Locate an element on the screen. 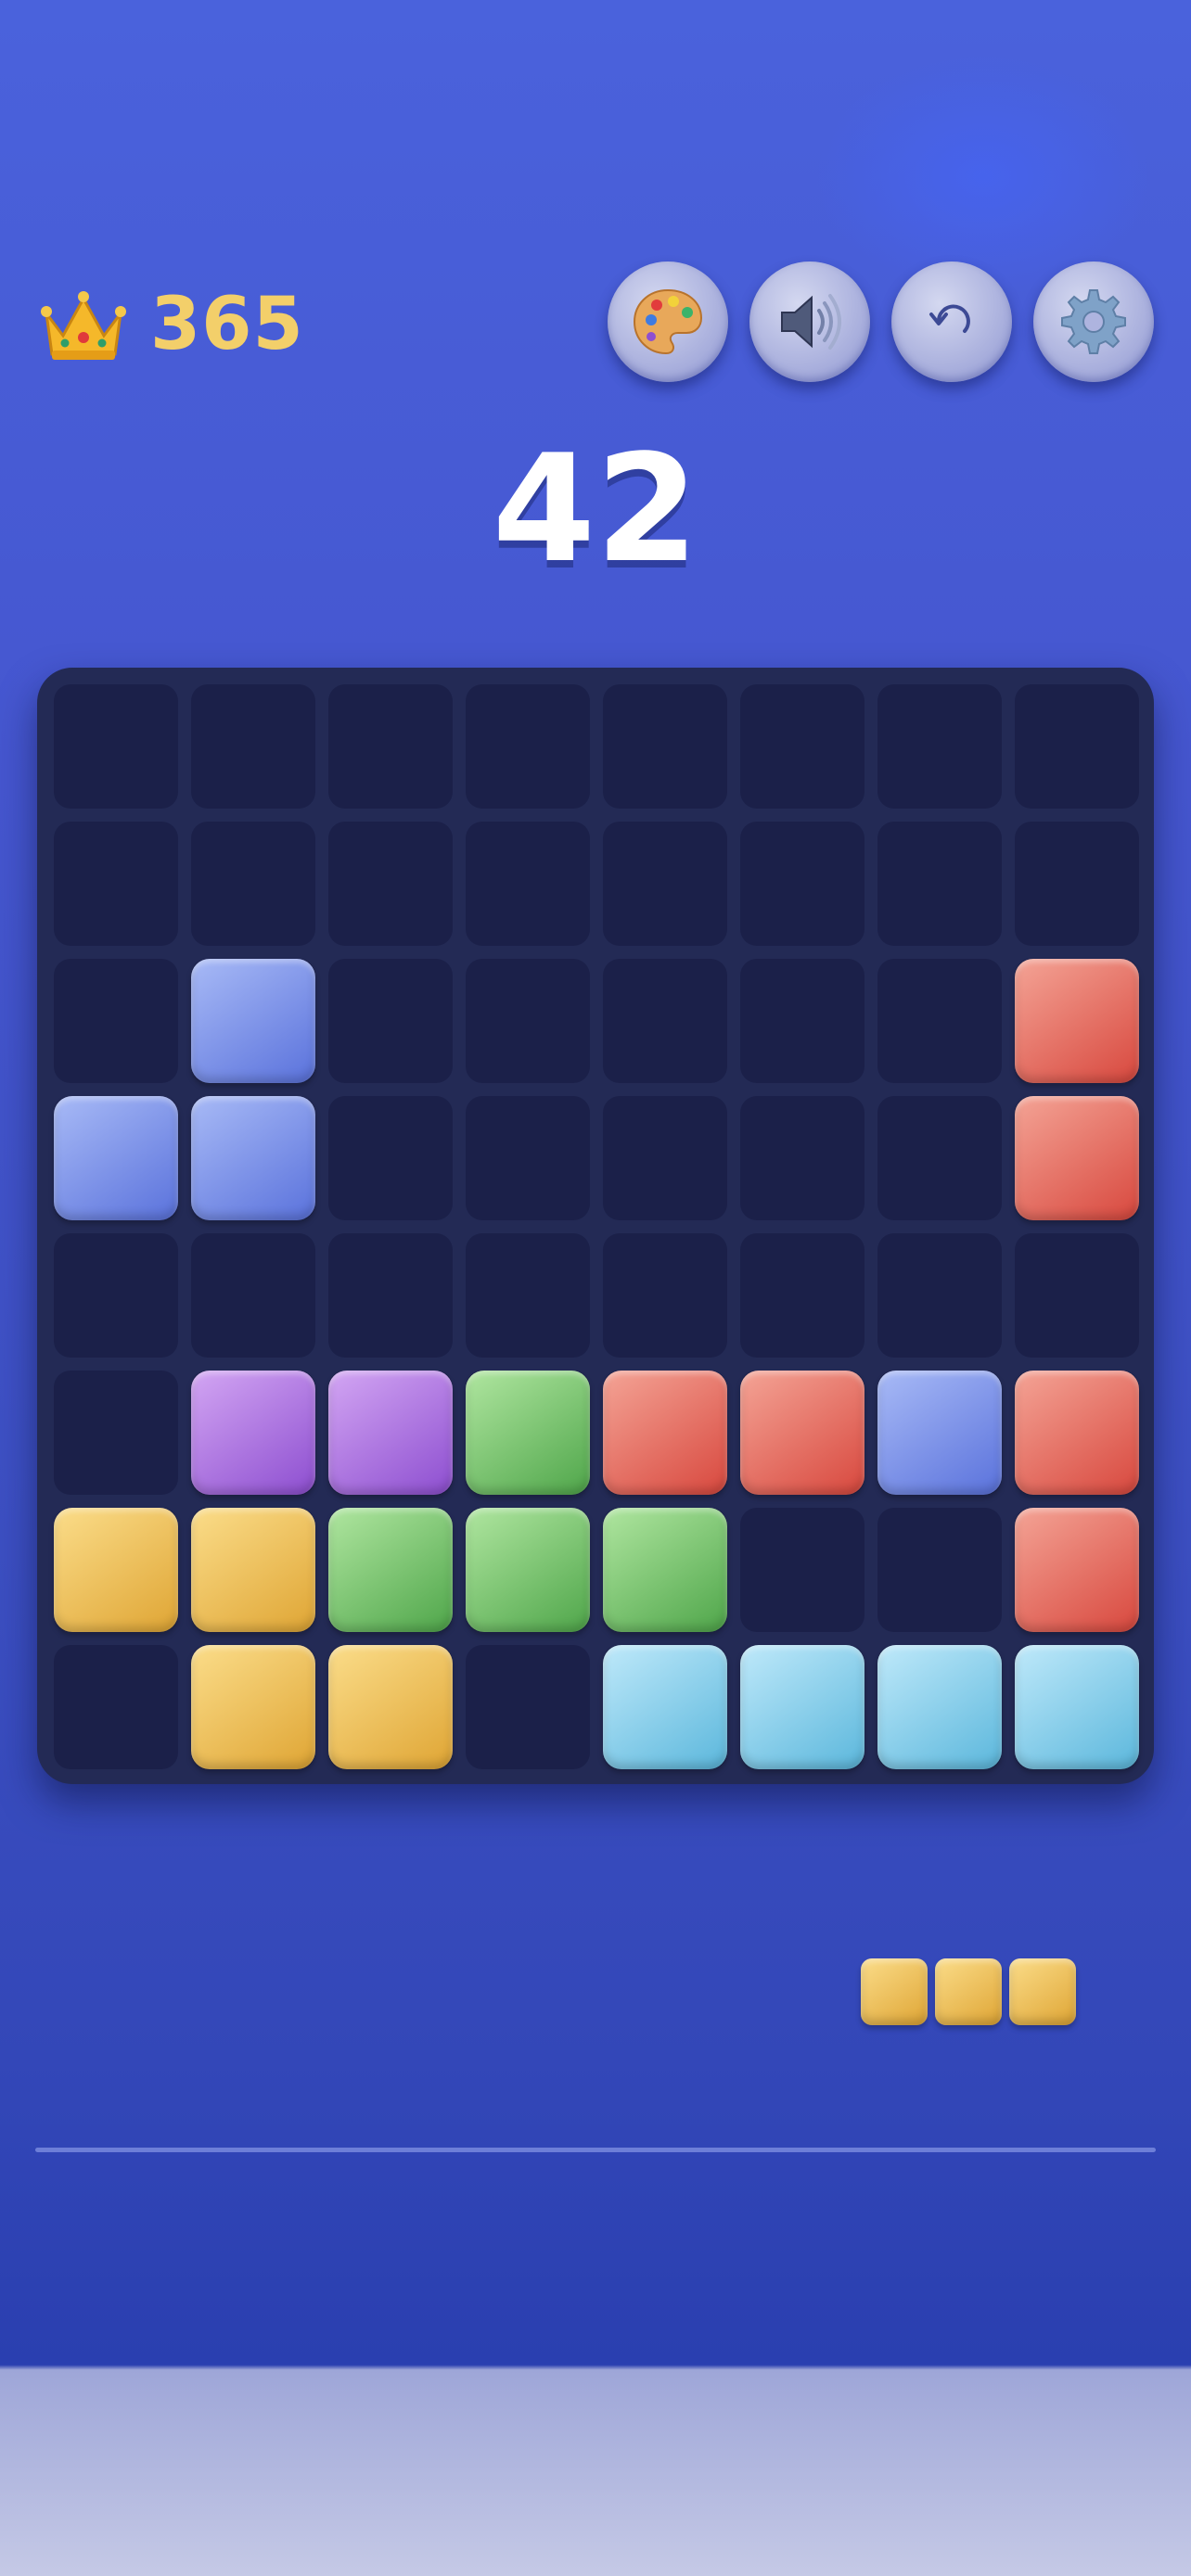 This screenshot has width=1191, height=2576. best-score-value: 365 is located at coordinates (227, 324).